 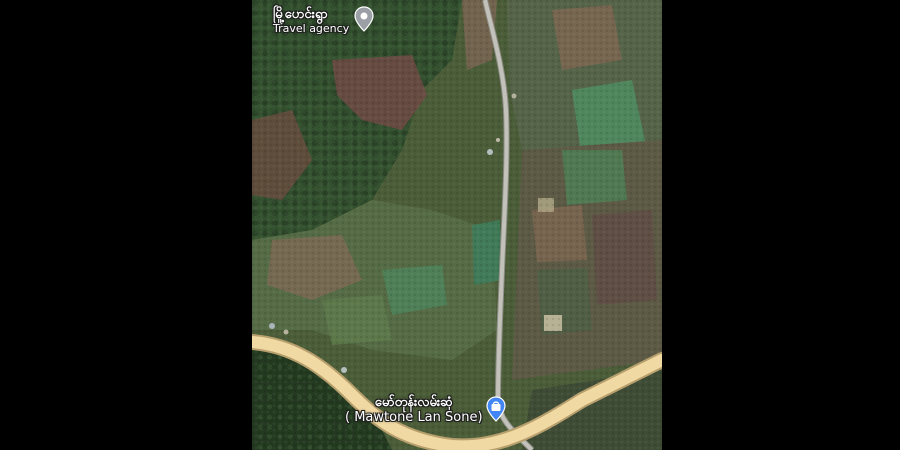 I want to click on place-marker-travel-agency: မြို့ပောင်းရွာ Travel agency, so click(x=324, y=21).